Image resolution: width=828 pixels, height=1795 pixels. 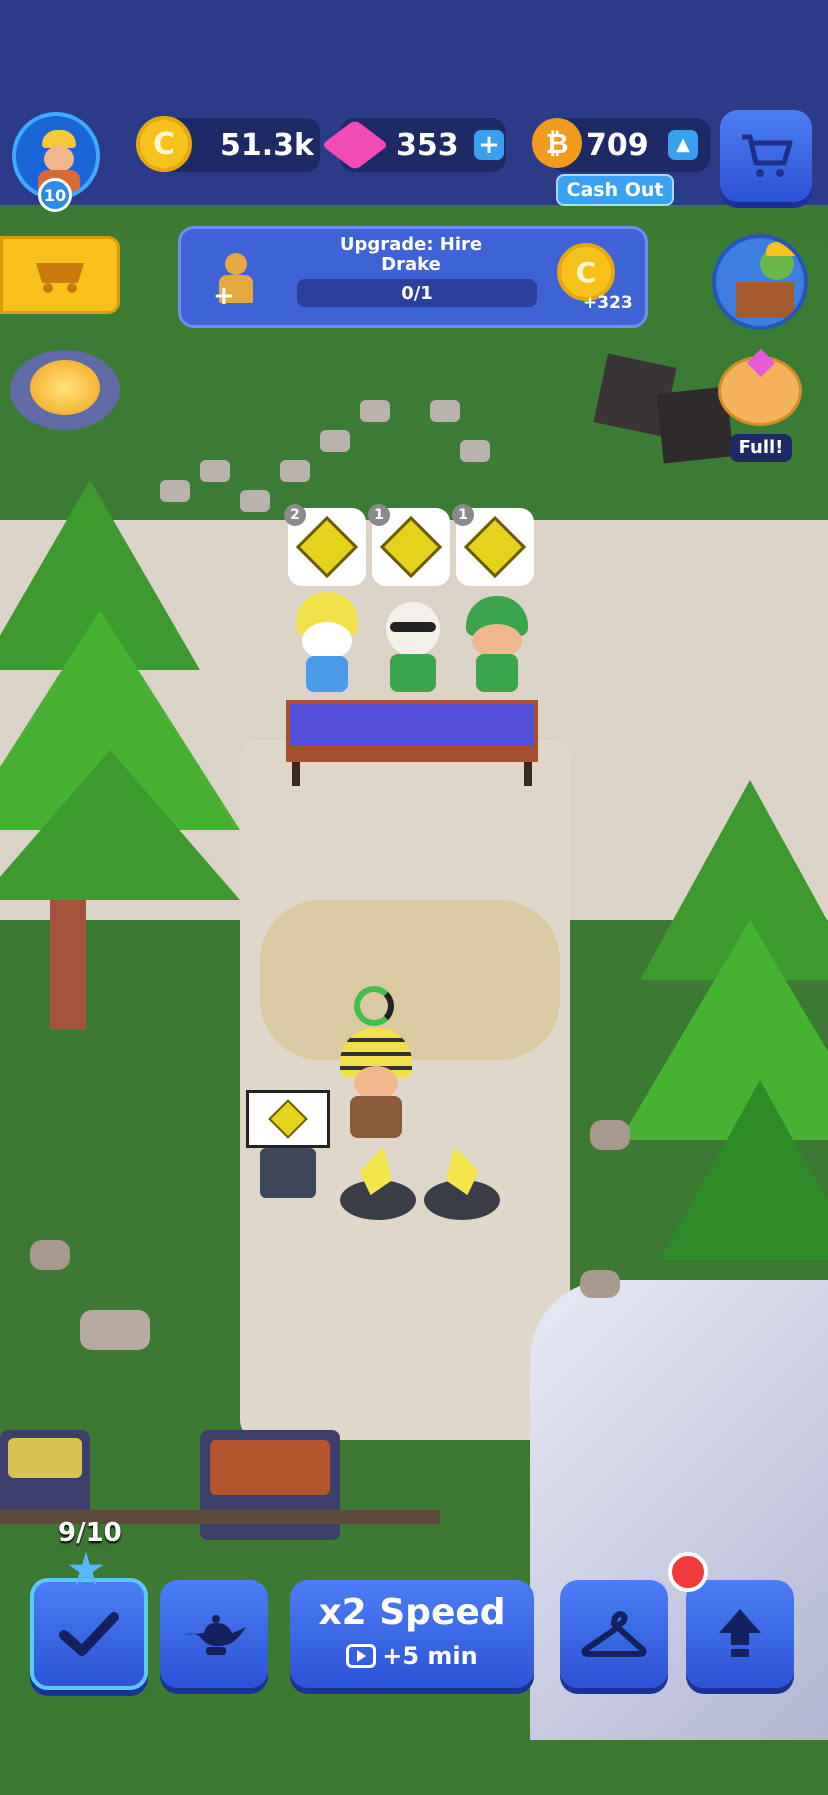 I want to click on worker-green-cap, so click(x=497, y=647).